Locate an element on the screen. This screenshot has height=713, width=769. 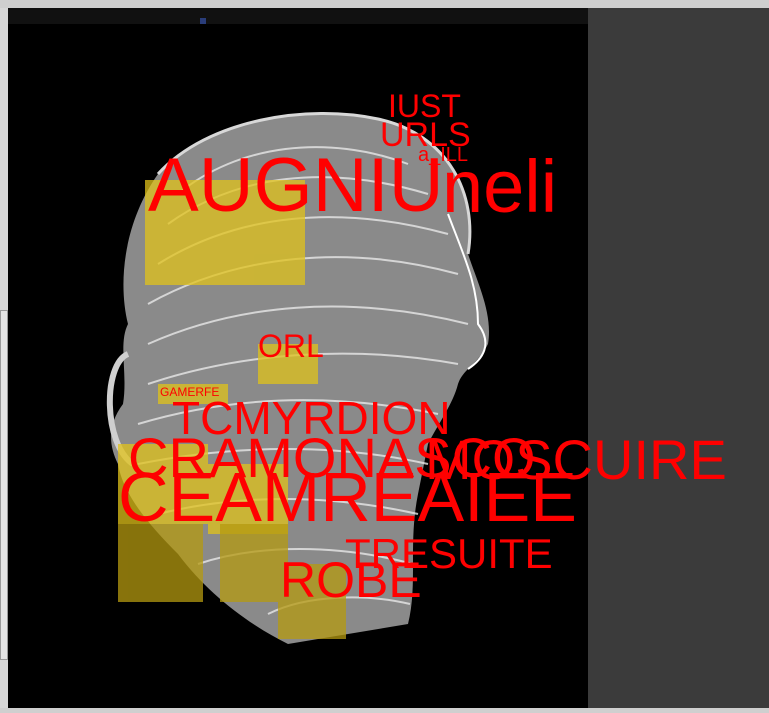
canvas-header is located at coordinates (298, 16).